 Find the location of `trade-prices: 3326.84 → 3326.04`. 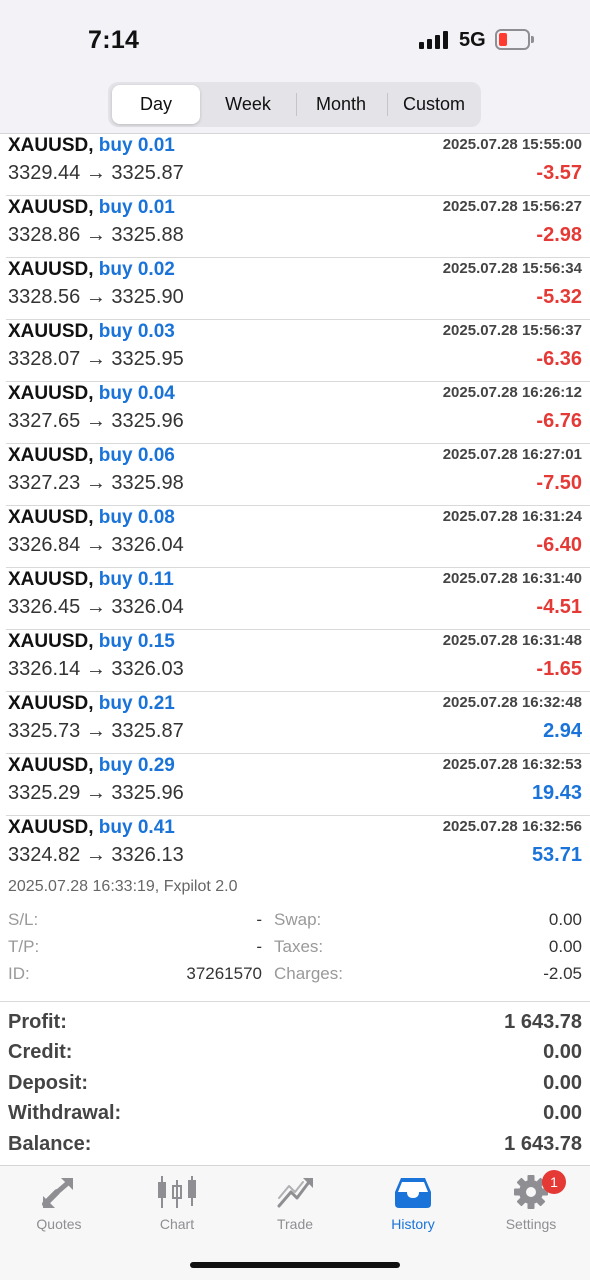

trade-prices: 3326.84 → 3326.04 is located at coordinates (96, 545).